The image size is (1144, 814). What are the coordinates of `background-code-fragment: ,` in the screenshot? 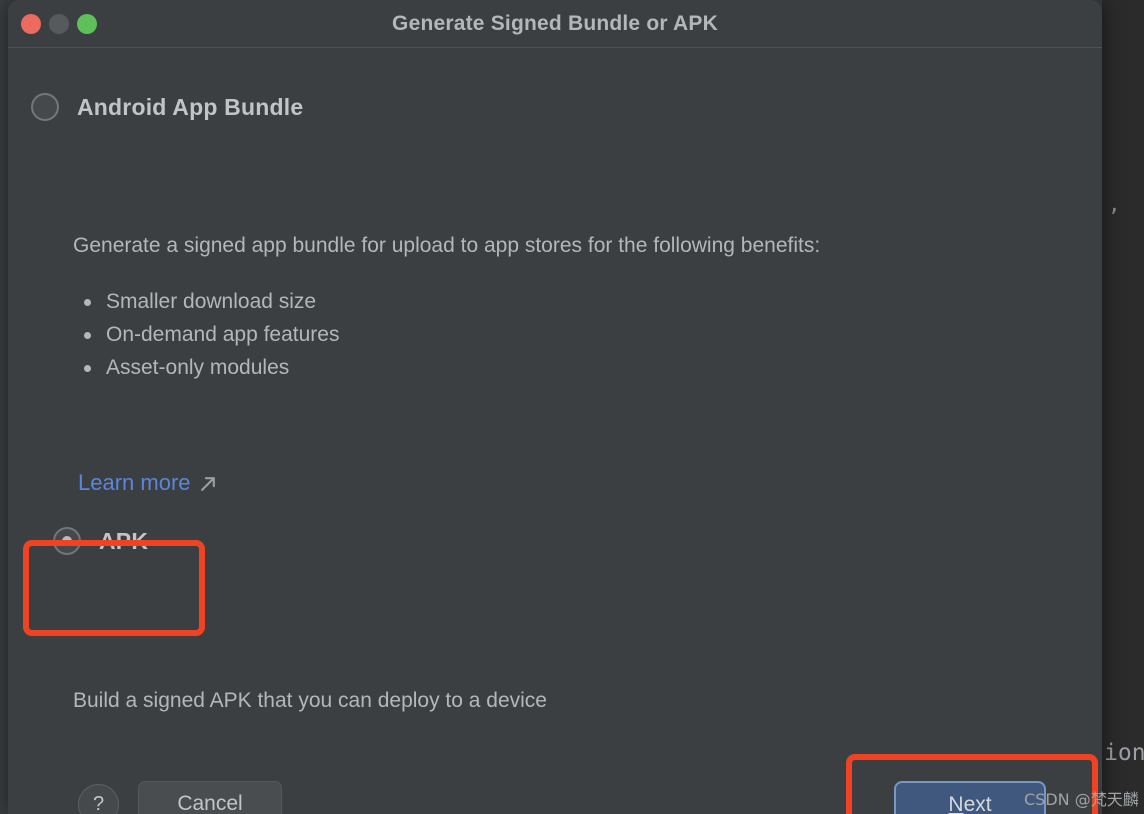 It's located at (1114, 204).